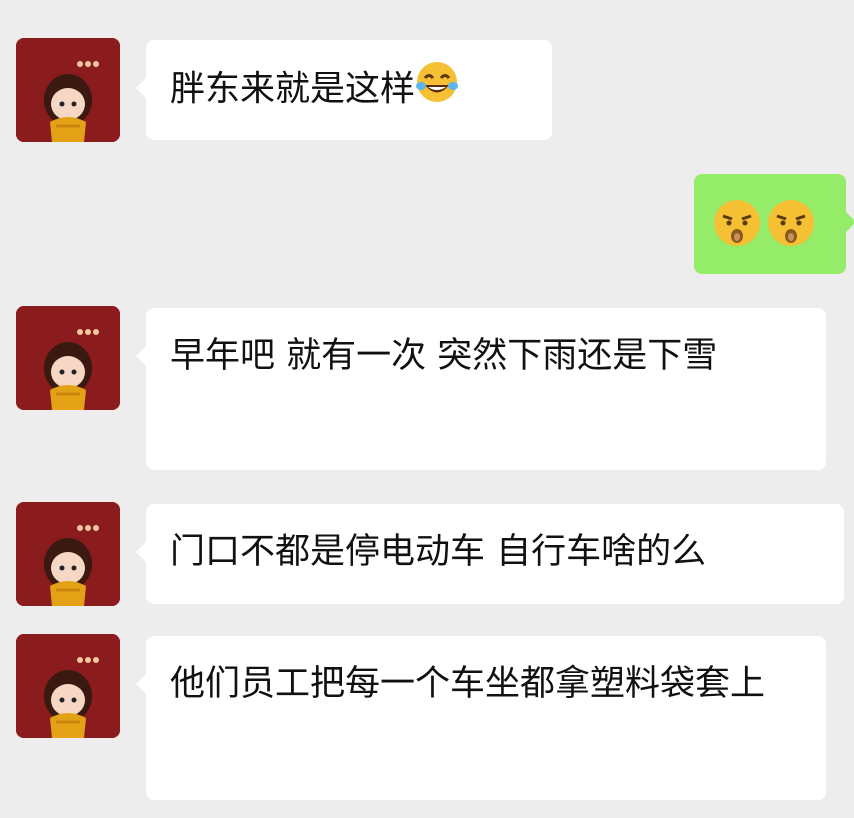  I want to click on message-text: 胖东来就是这样, so click(293, 89).